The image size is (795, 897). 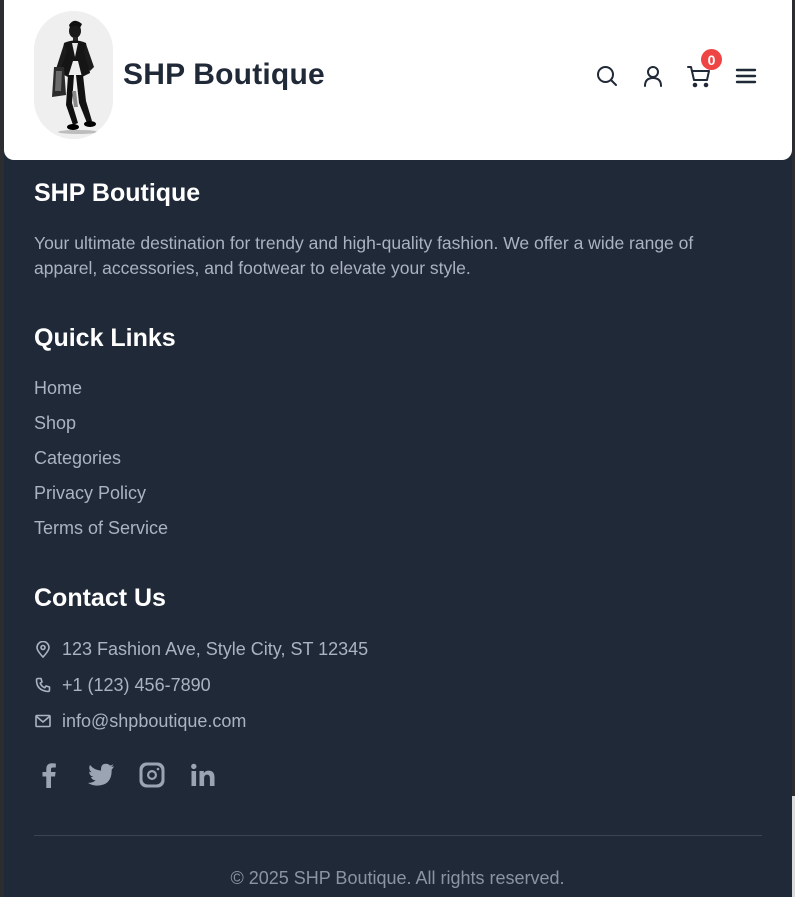 What do you see at coordinates (49, 775) in the screenshot?
I see `facebook-icon` at bounding box center [49, 775].